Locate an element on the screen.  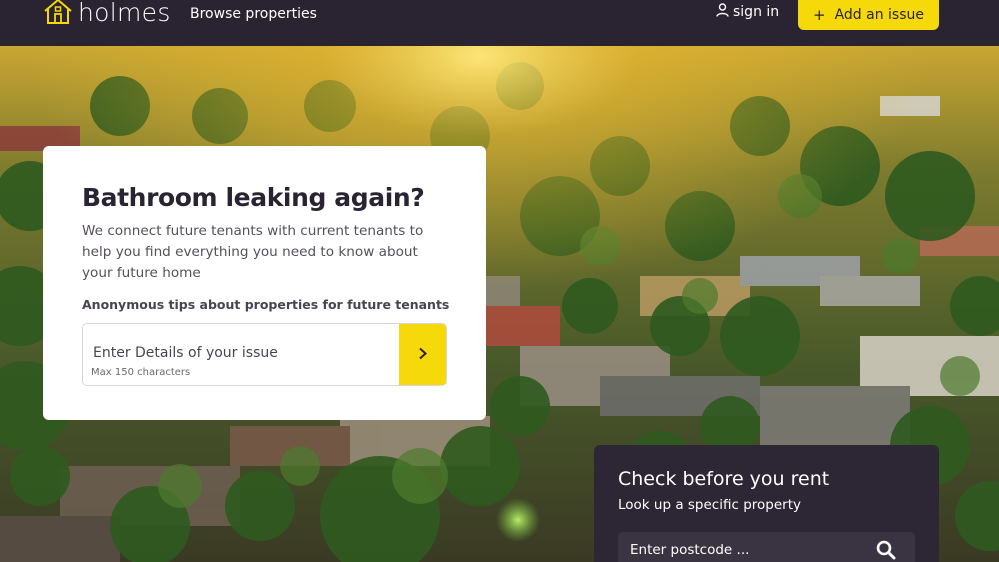
issue-details-input is located at coordinates (241, 346).